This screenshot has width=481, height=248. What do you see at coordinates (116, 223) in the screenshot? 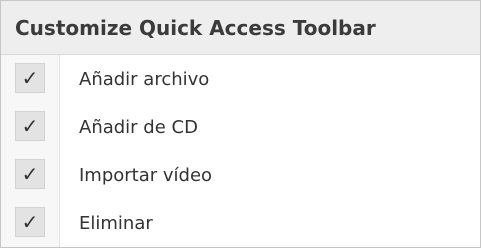
I see `menu-item-label: Eliminar` at bounding box center [116, 223].